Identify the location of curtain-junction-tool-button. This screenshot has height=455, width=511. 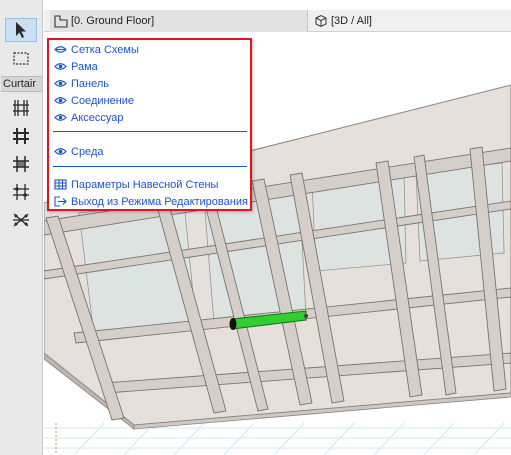
(21, 192).